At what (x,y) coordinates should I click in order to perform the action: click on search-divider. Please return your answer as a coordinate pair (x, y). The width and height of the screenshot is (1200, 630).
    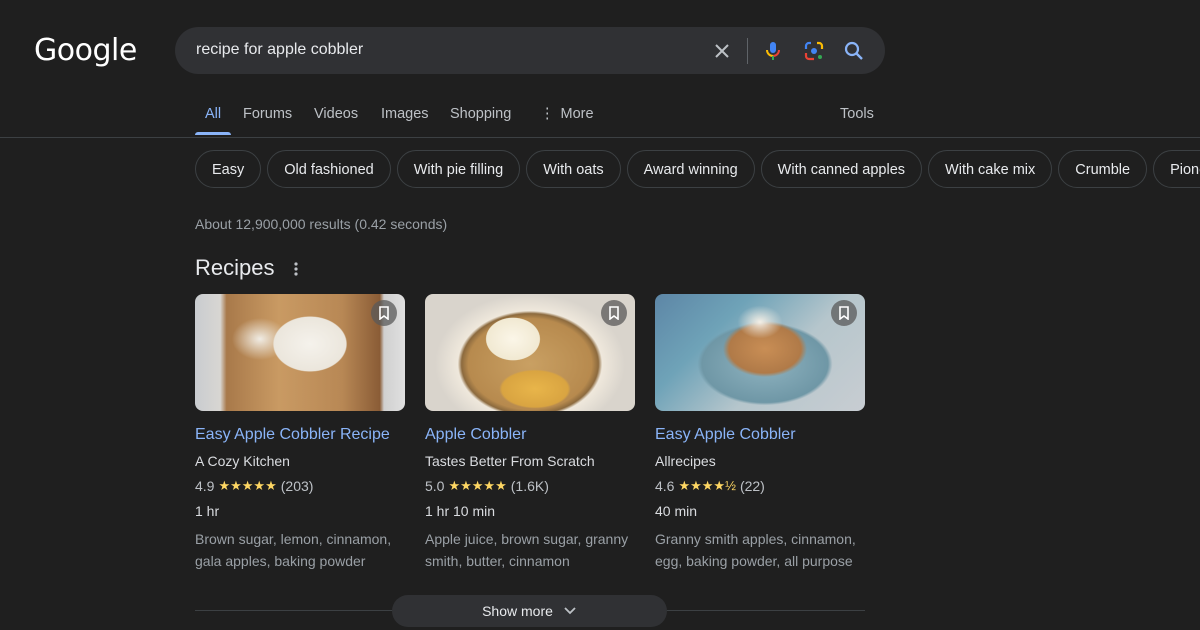
    Looking at the image, I should click on (747, 51).